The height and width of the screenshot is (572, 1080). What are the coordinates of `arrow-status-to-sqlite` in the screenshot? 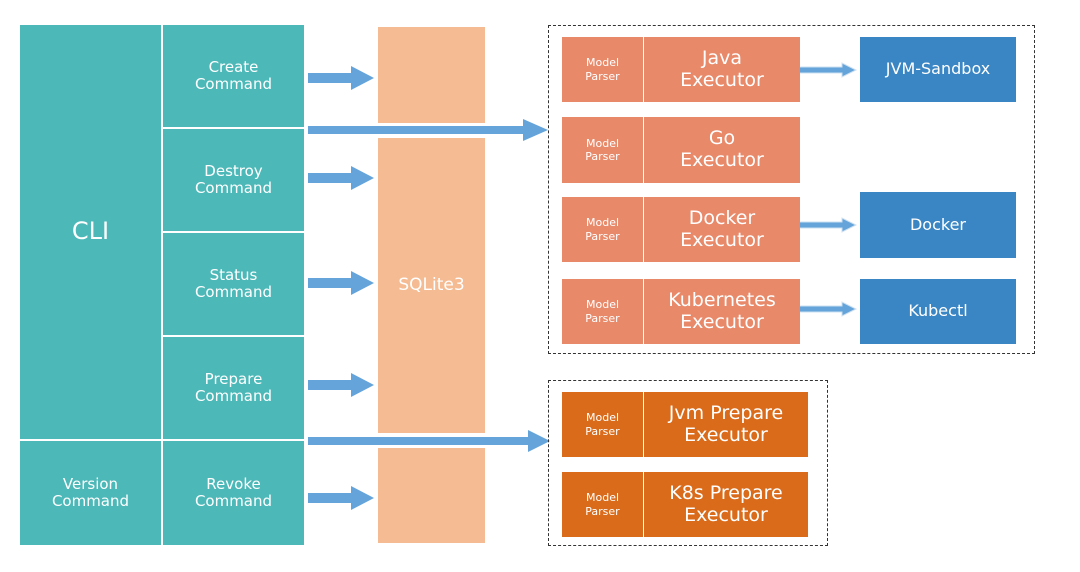 It's located at (341, 283).